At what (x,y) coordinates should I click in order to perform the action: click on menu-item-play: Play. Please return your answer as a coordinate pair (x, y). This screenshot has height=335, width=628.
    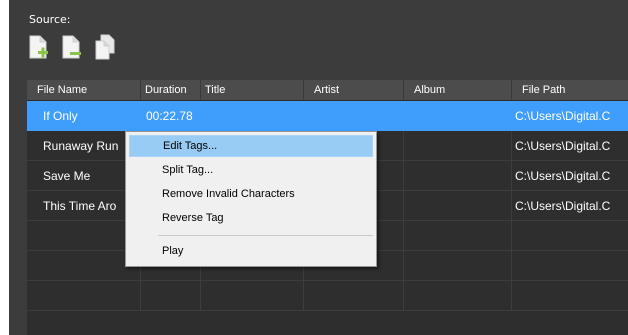
    Looking at the image, I should click on (251, 251).